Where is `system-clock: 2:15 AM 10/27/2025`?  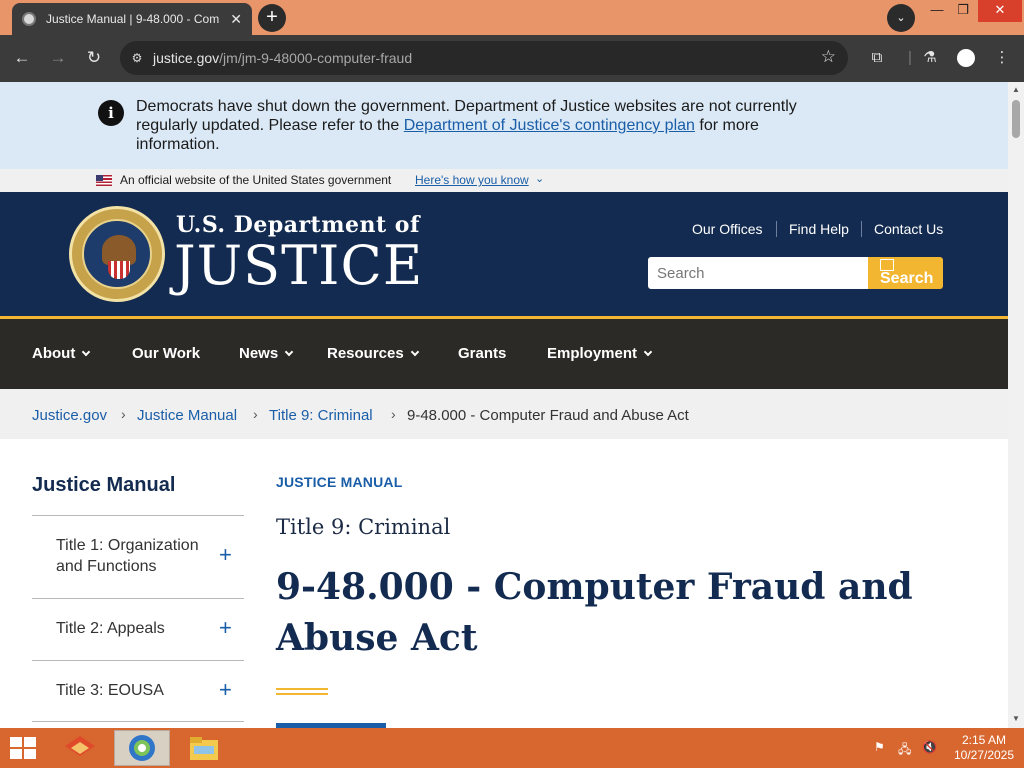
system-clock: 2:15 AM 10/27/2025 is located at coordinates (984, 748).